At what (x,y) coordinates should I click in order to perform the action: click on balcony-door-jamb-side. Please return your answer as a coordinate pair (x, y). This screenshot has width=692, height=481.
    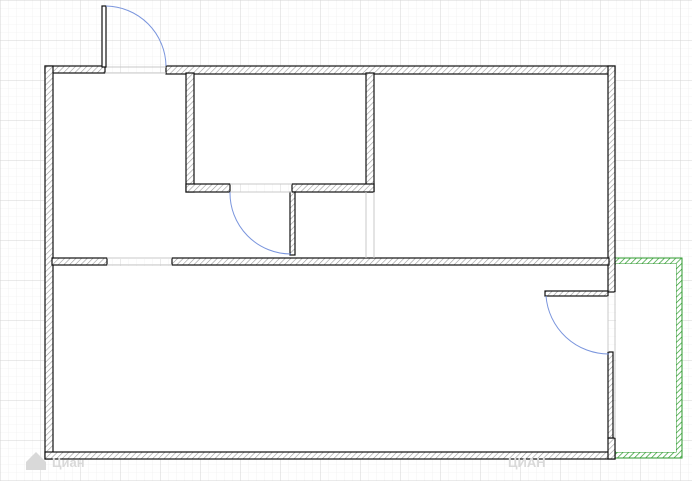
    Looking at the image, I should click on (610, 395).